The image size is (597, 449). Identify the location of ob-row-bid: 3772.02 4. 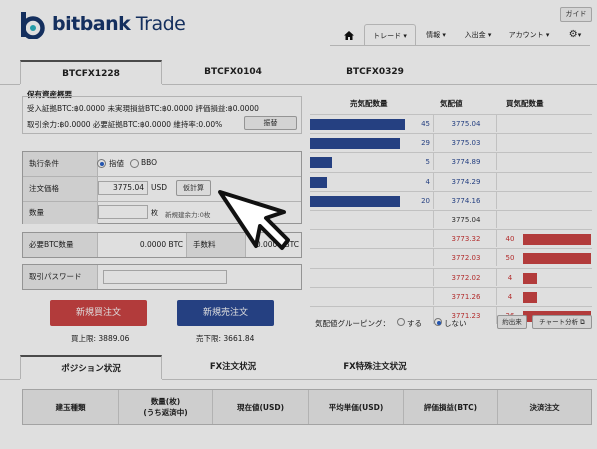
(451, 276).